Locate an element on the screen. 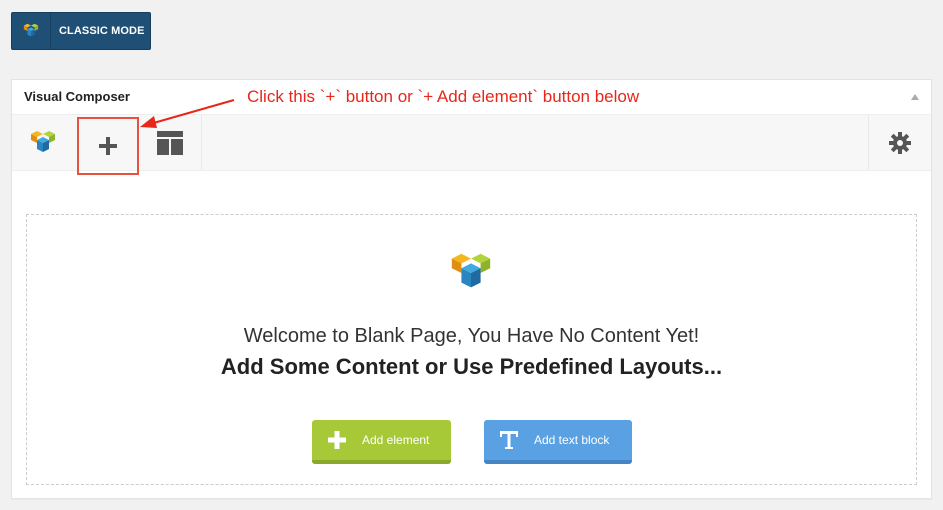  add-element-toolbar-button is located at coordinates (108, 146).